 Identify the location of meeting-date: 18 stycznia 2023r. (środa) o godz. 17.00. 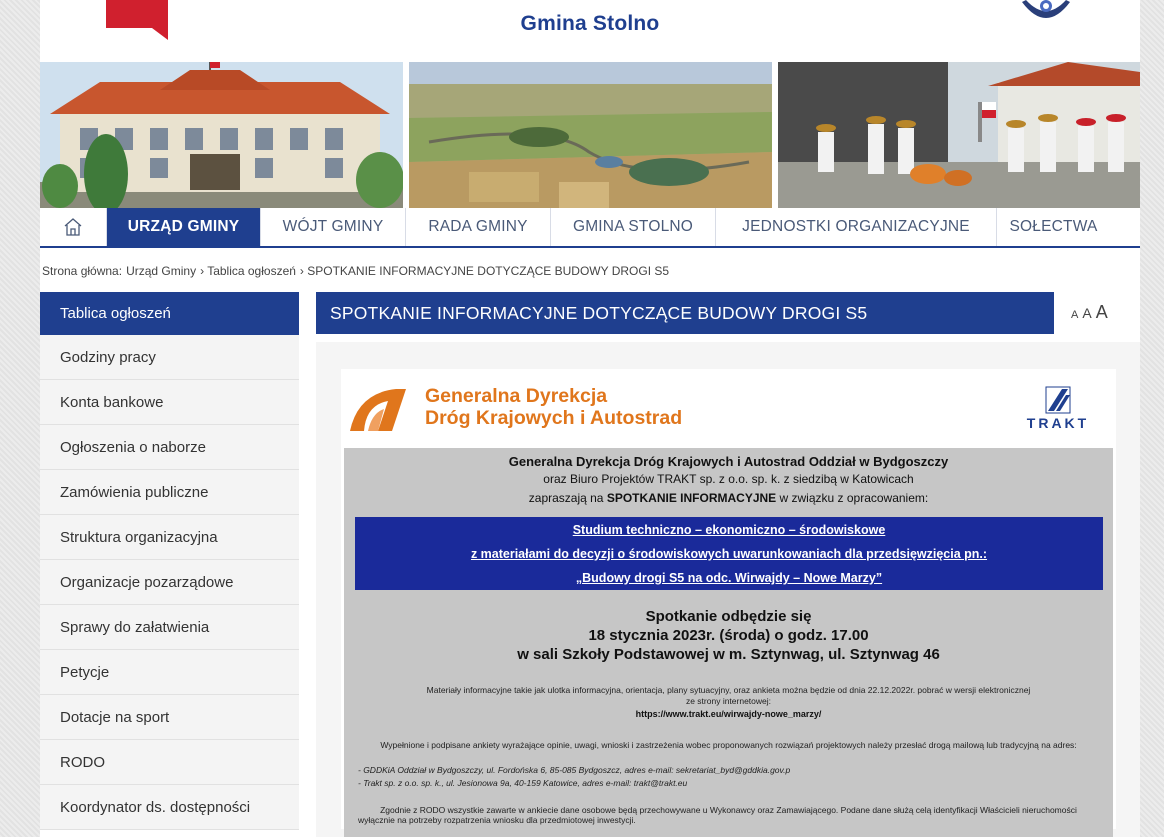
(728, 635).